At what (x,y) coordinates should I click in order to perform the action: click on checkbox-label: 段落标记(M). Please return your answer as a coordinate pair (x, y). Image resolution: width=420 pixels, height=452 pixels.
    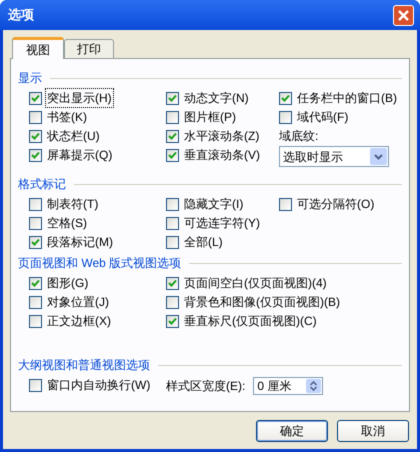
    Looking at the image, I should click on (80, 242).